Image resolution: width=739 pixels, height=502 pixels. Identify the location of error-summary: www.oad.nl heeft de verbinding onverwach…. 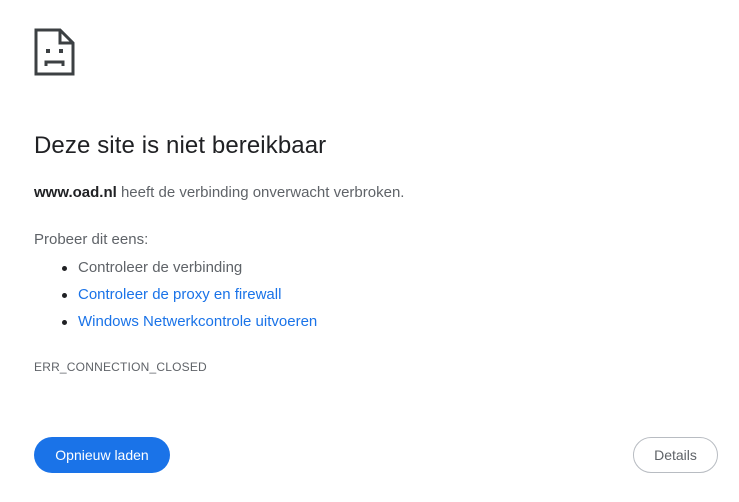
(219, 192).